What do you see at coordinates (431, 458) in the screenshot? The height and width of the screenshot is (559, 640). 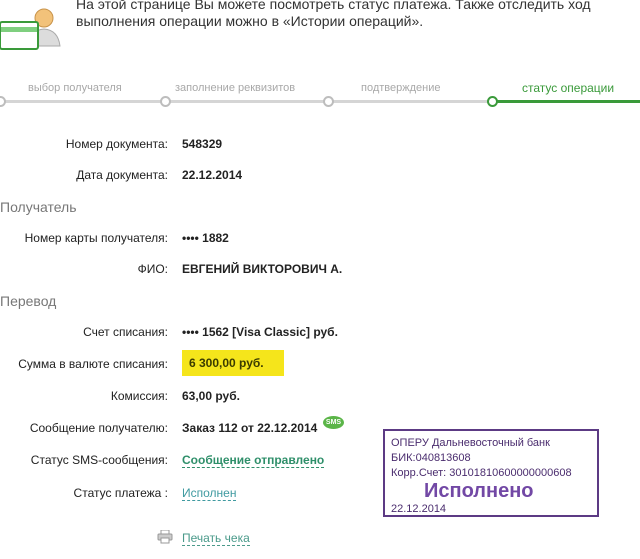 I see `stamp-bik: БИК:040813608` at bounding box center [431, 458].